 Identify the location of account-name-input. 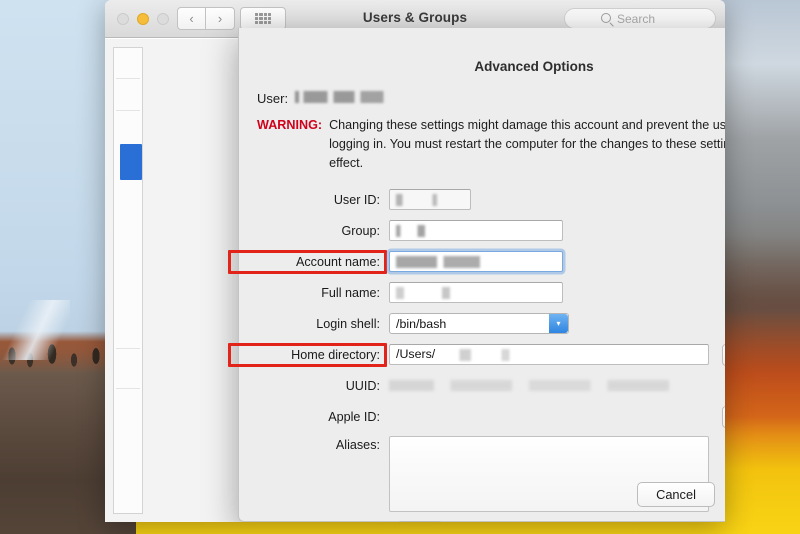
(476, 262).